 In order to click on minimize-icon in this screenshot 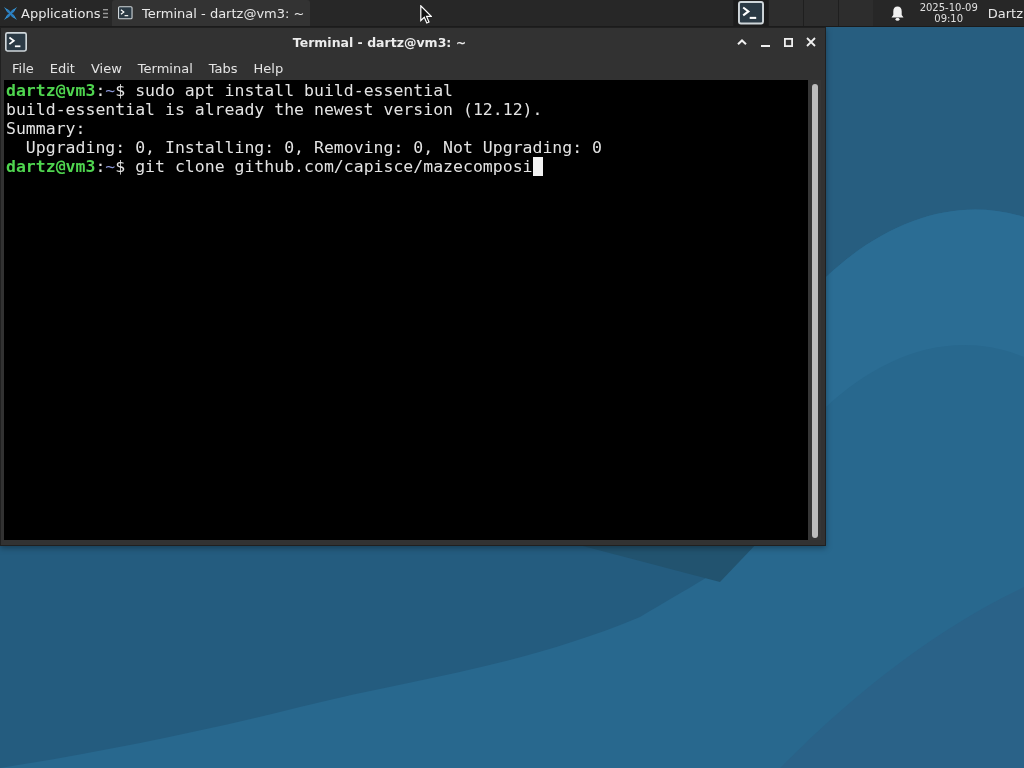, I will do `click(765, 46)`.